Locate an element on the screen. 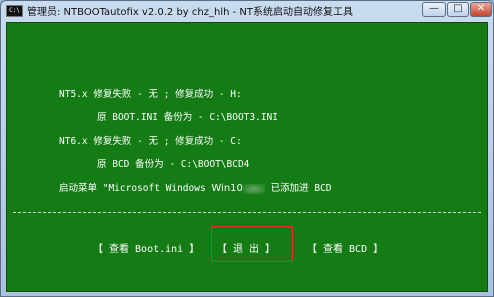 The height and width of the screenshot is (297, 494). boot-menu-line: 启动菜单 "Microsoft Windows Win10 已添加进 BCD is located at coordinates (195, 187).